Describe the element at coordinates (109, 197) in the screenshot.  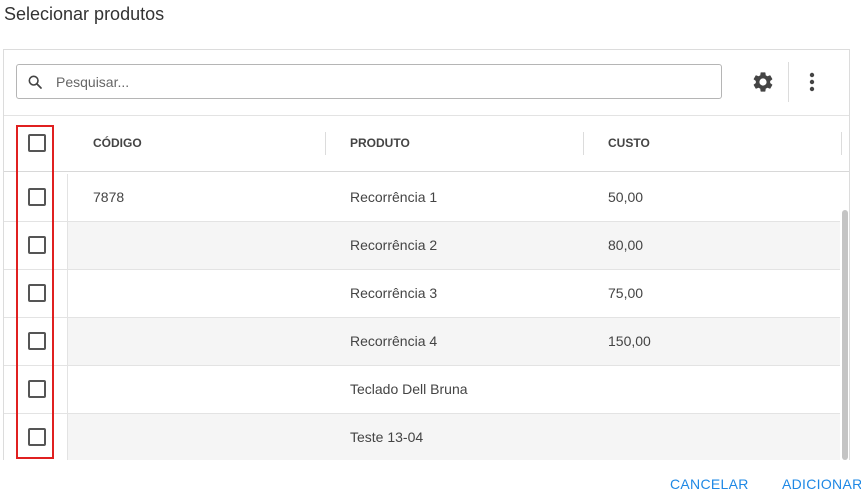
I see `cell-code: 7878` at that location.